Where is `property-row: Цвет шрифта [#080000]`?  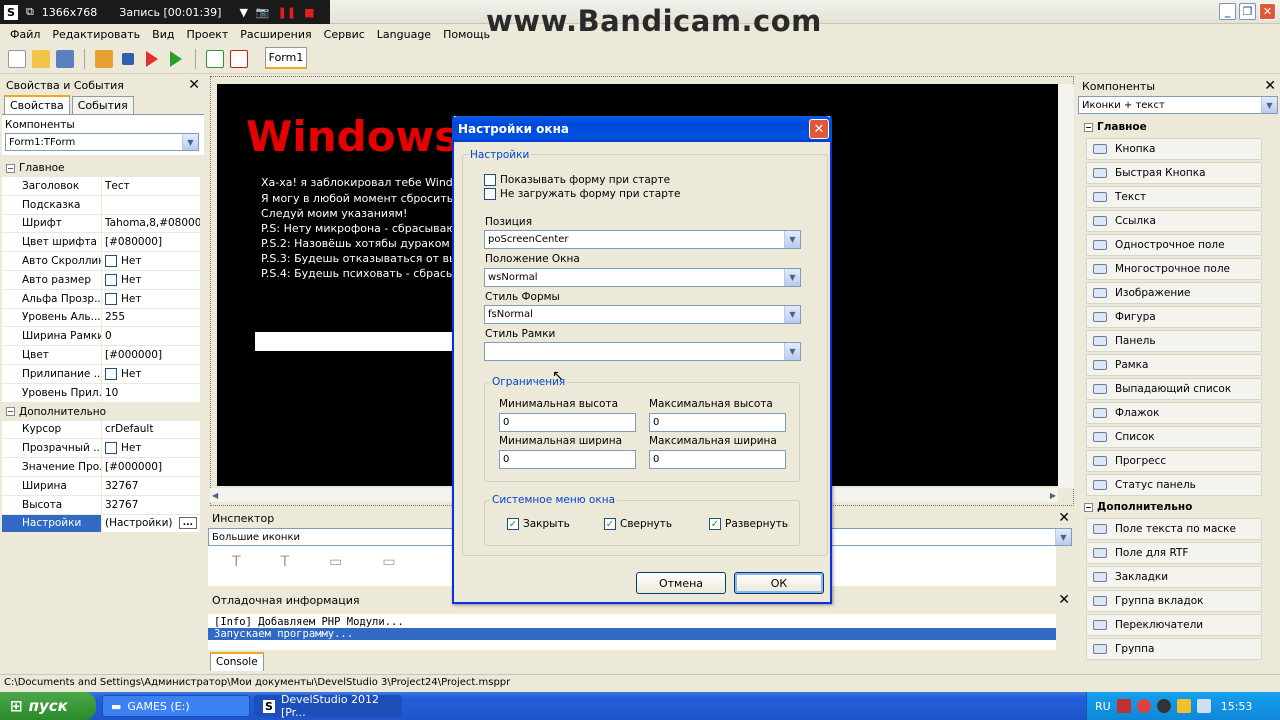
property-row: Цвет шрифта [#080000] is located at coordinates (101, 243).